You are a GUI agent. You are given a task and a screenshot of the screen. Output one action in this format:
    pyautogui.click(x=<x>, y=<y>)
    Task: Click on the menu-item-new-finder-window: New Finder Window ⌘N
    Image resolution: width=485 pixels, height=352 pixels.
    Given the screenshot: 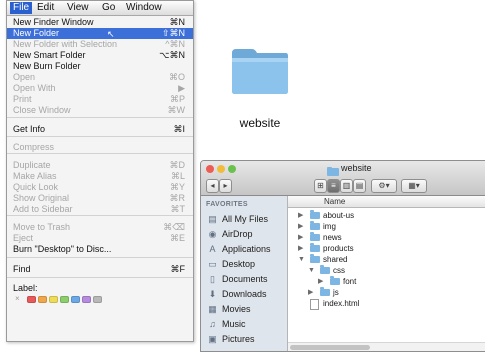 What is the action you would take?
    pyautogui.click(x=100, y=22)
    